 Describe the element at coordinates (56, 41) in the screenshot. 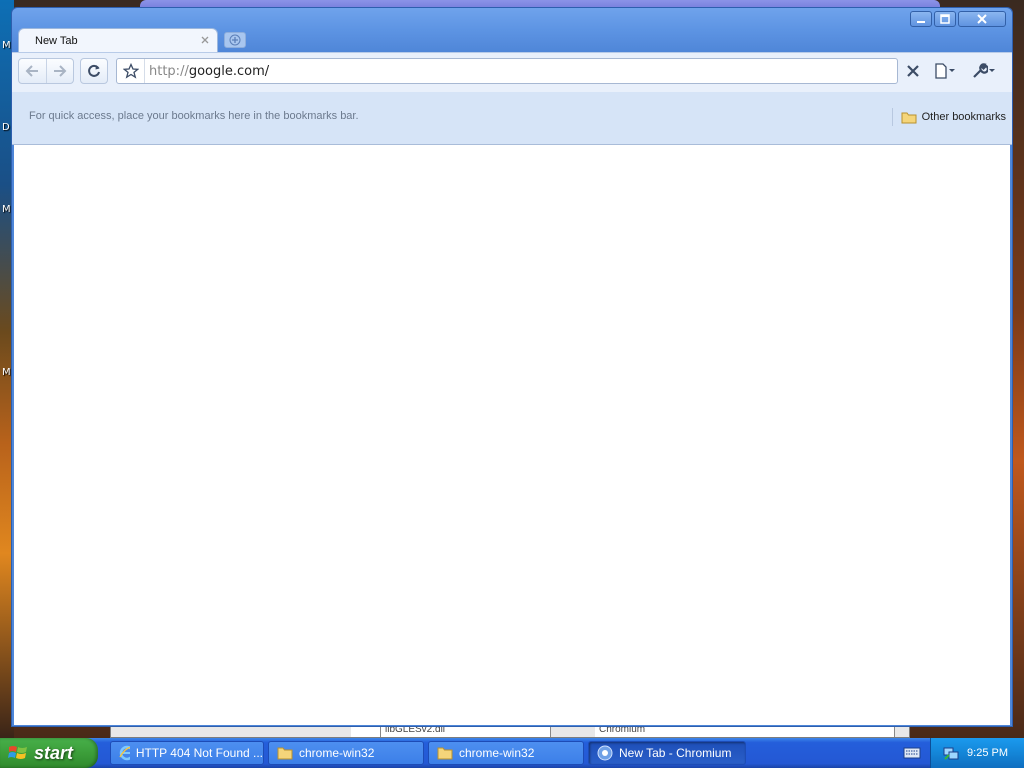

I see `tab-title: New Tab` at that location.